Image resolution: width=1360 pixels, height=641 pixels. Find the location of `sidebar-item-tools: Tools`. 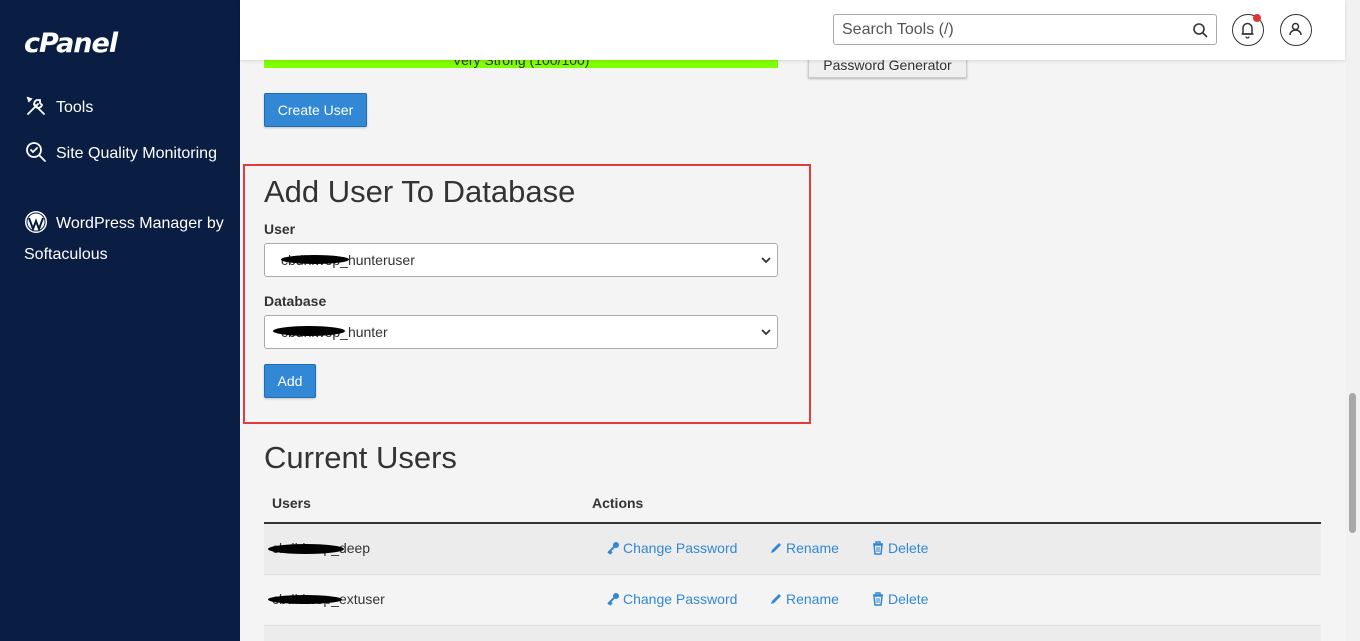

sidebar-item-tools: Tools is located at coordinates (58, 107).